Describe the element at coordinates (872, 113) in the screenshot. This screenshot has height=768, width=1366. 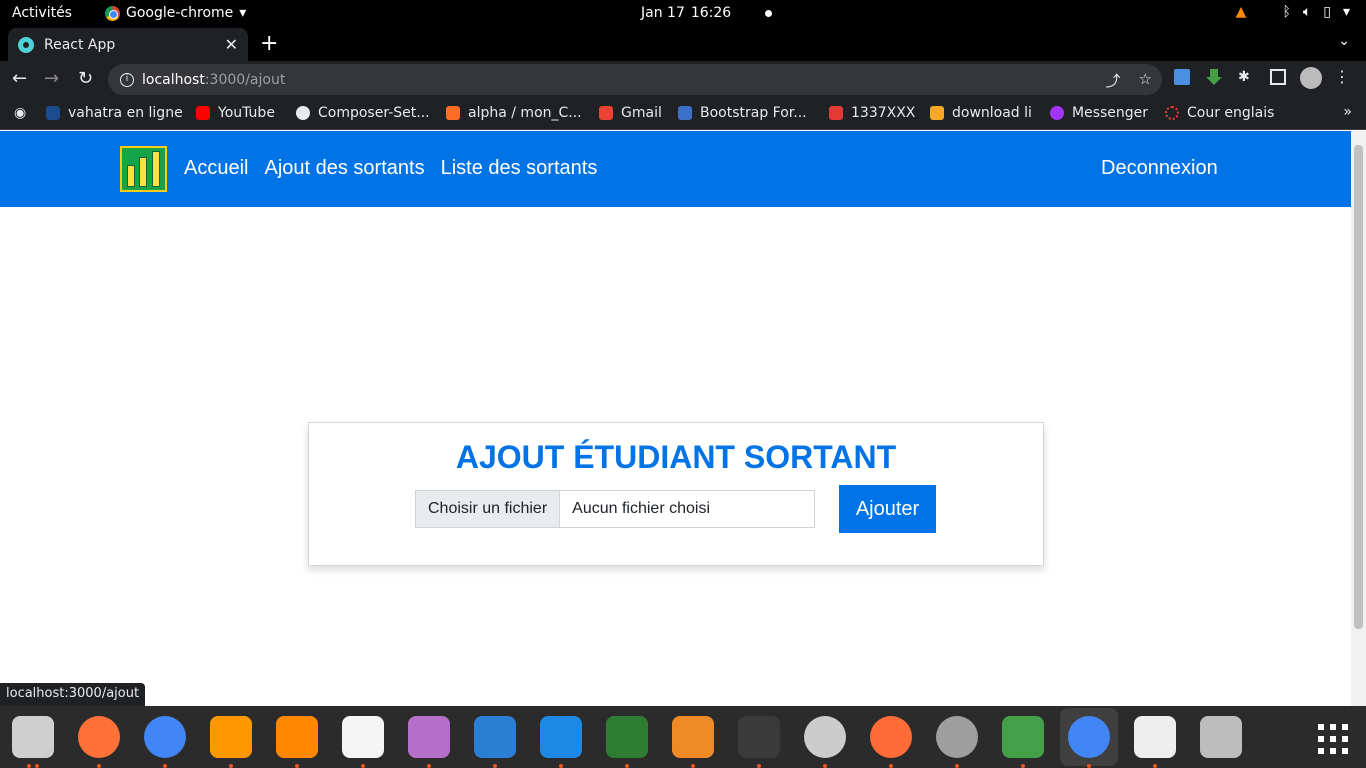
I see `bookmark-item: 1337XXX` at that location.